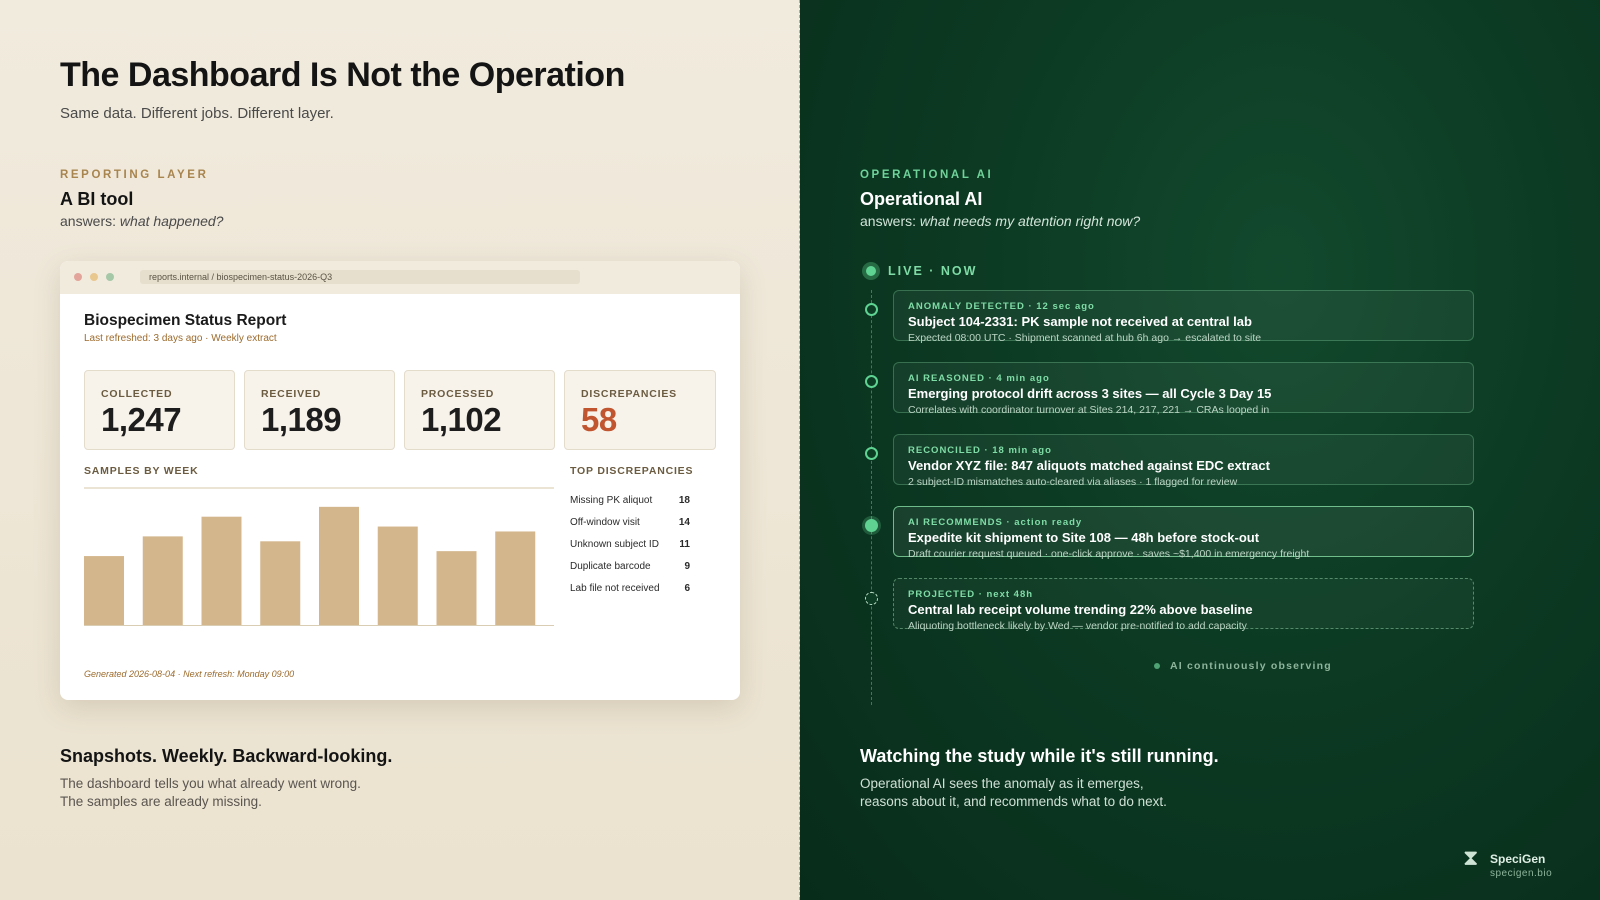  I want to click on chart-rule, so click(319, 488).